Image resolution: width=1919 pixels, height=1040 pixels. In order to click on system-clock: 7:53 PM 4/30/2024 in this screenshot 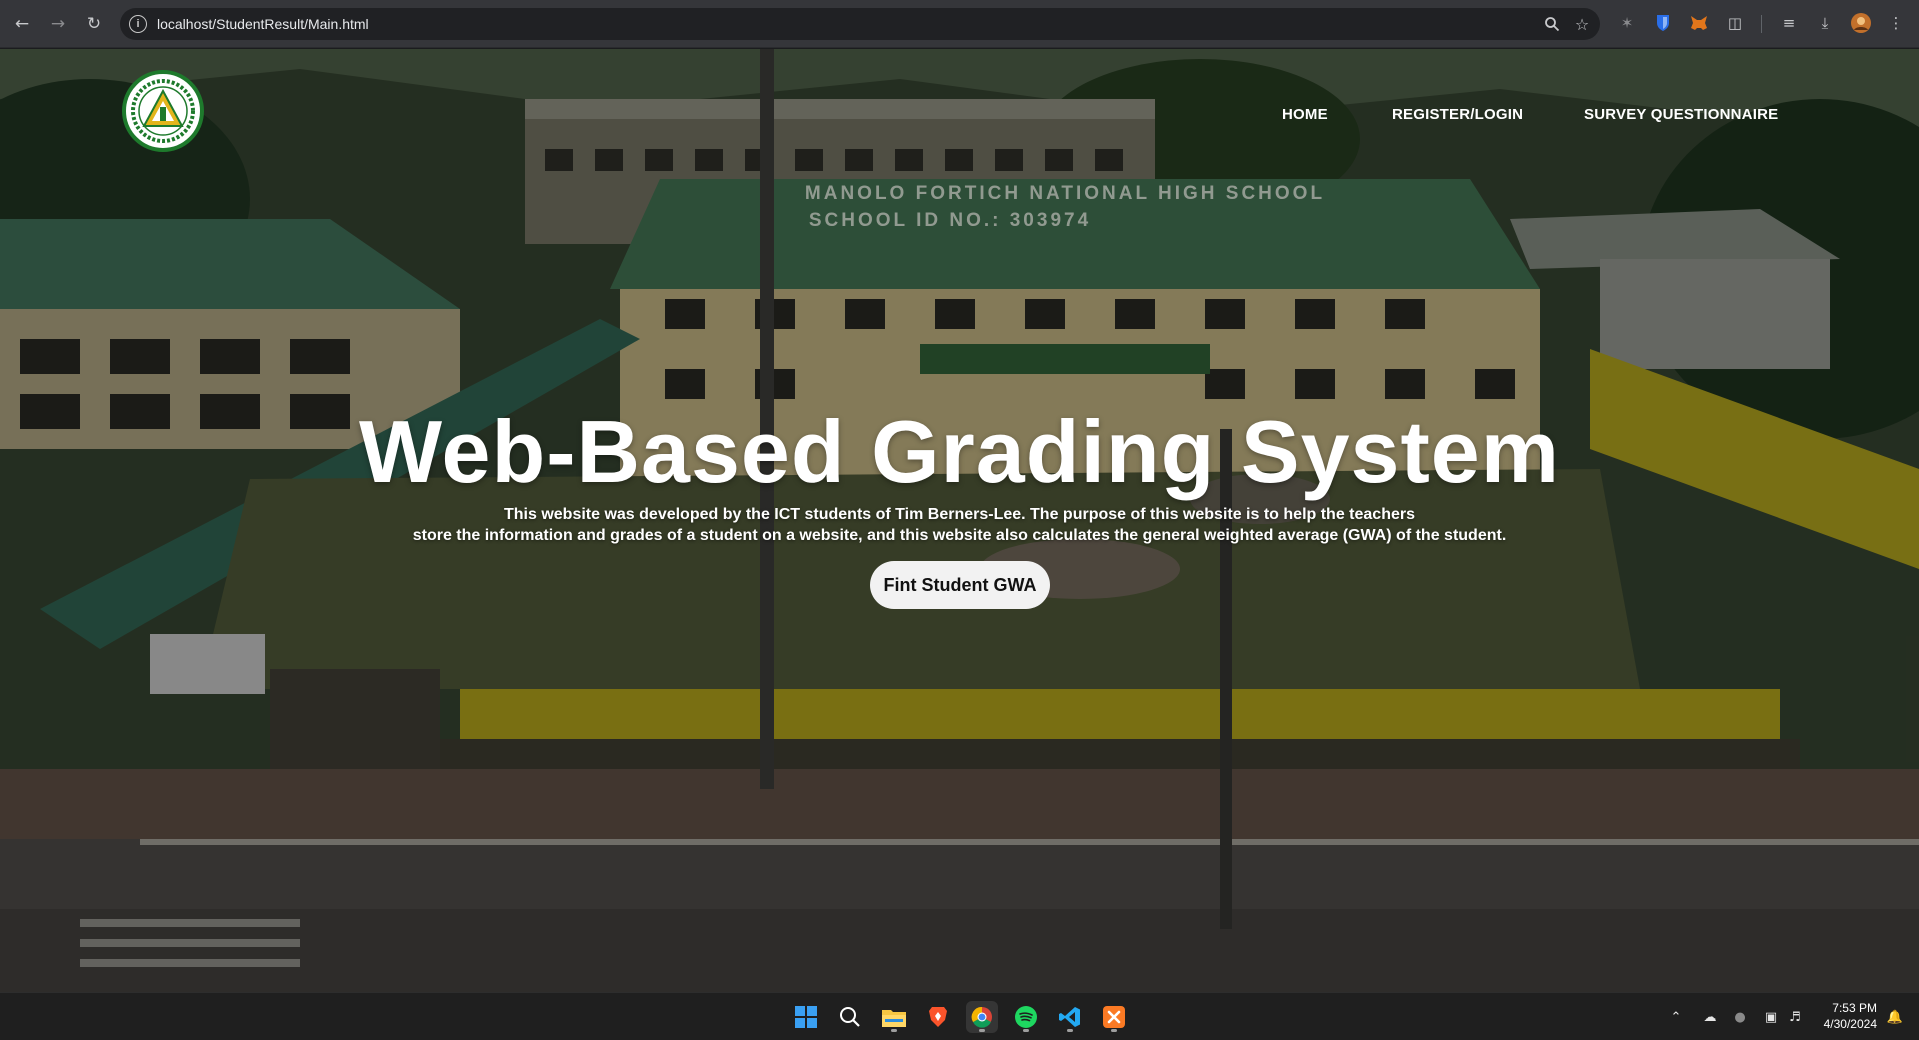, I will do `click(1850, 1016)`.